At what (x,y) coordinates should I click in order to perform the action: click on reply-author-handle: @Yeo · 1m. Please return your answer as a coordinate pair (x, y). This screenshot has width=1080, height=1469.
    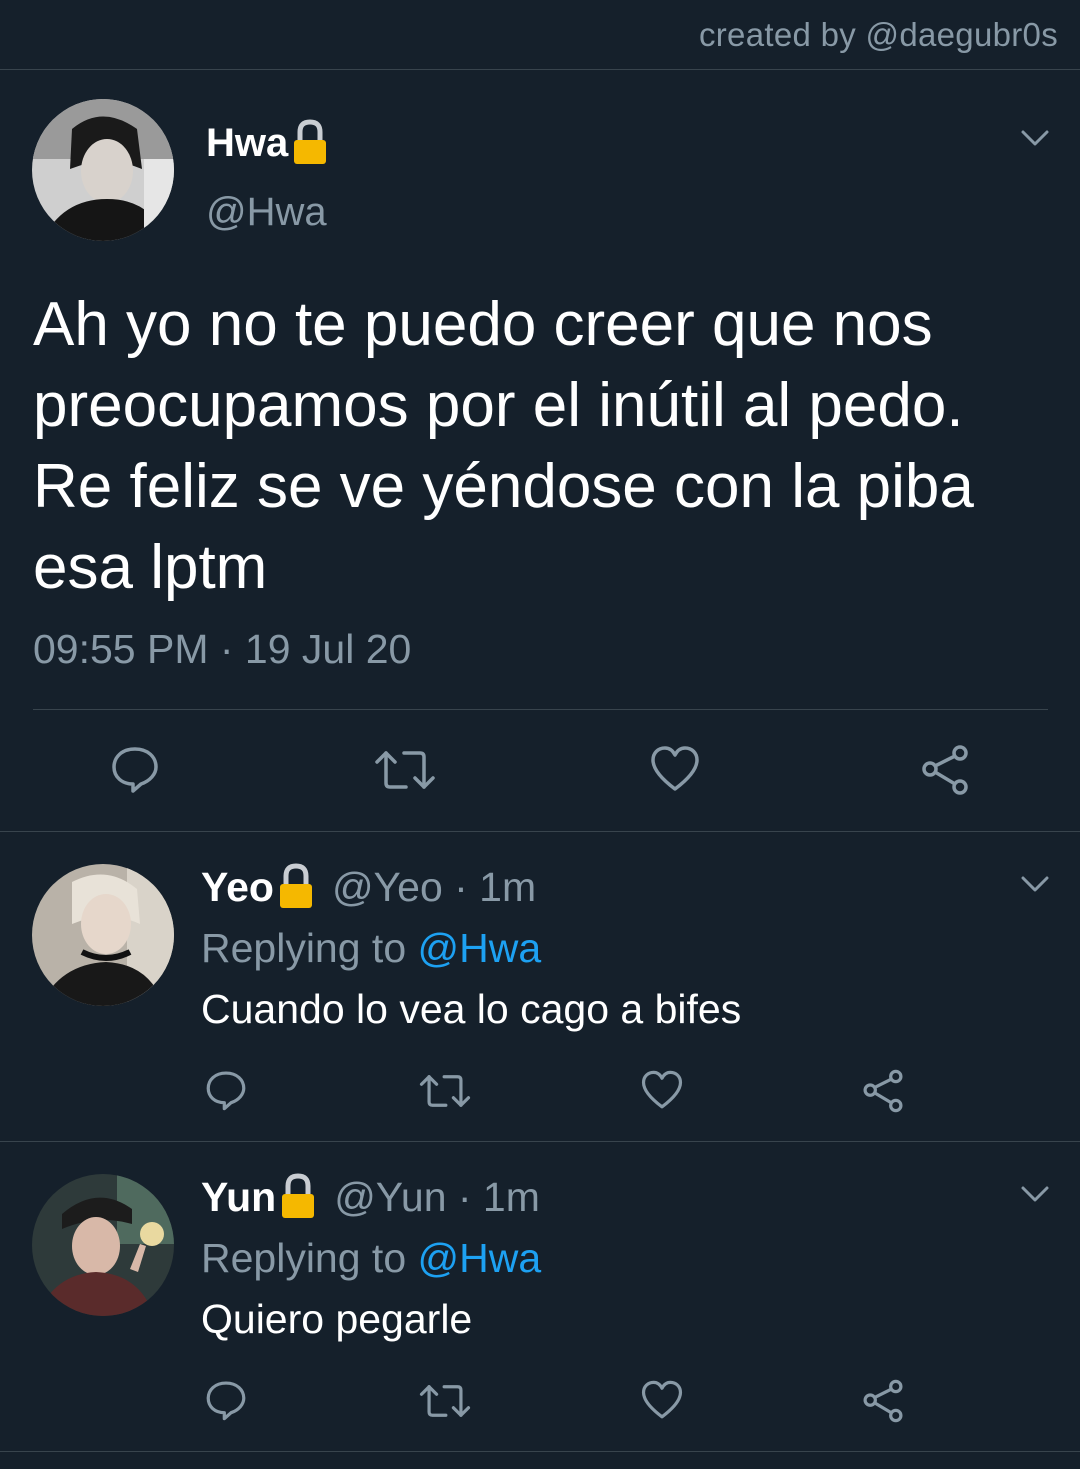
    Looking at the image, I should click on (434, 886).